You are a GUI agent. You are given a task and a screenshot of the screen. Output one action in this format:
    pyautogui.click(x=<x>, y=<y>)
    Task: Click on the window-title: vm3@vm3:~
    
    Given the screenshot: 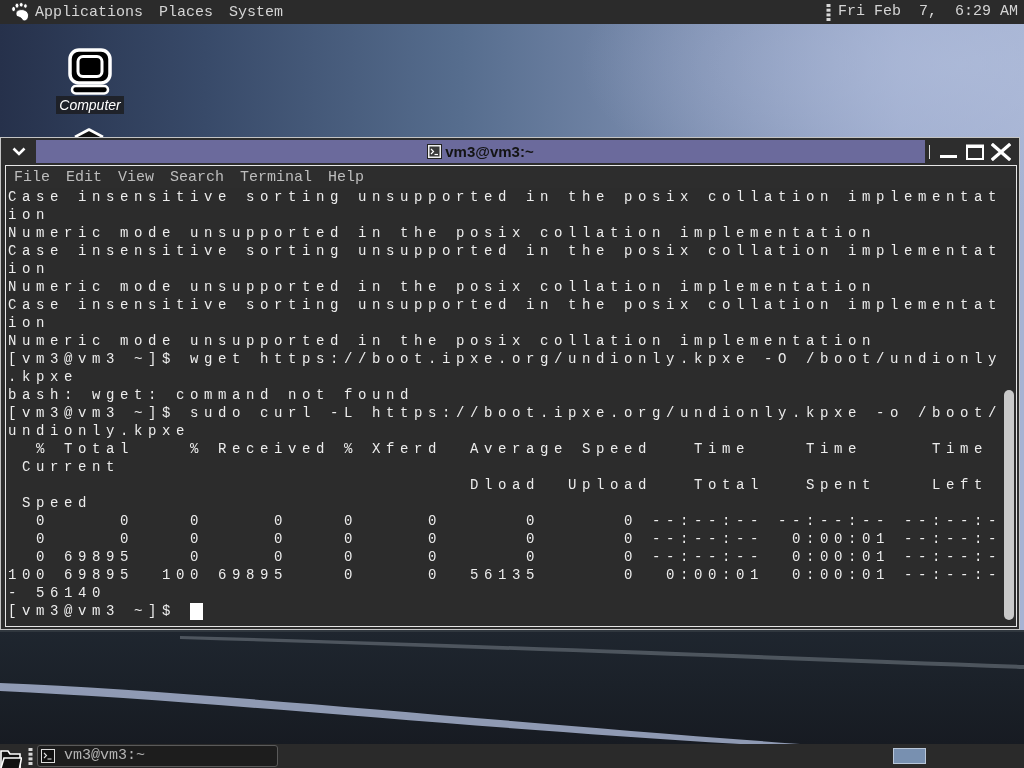 What is the action you would take?
    pyautogui.click(x=489, y=151)
    